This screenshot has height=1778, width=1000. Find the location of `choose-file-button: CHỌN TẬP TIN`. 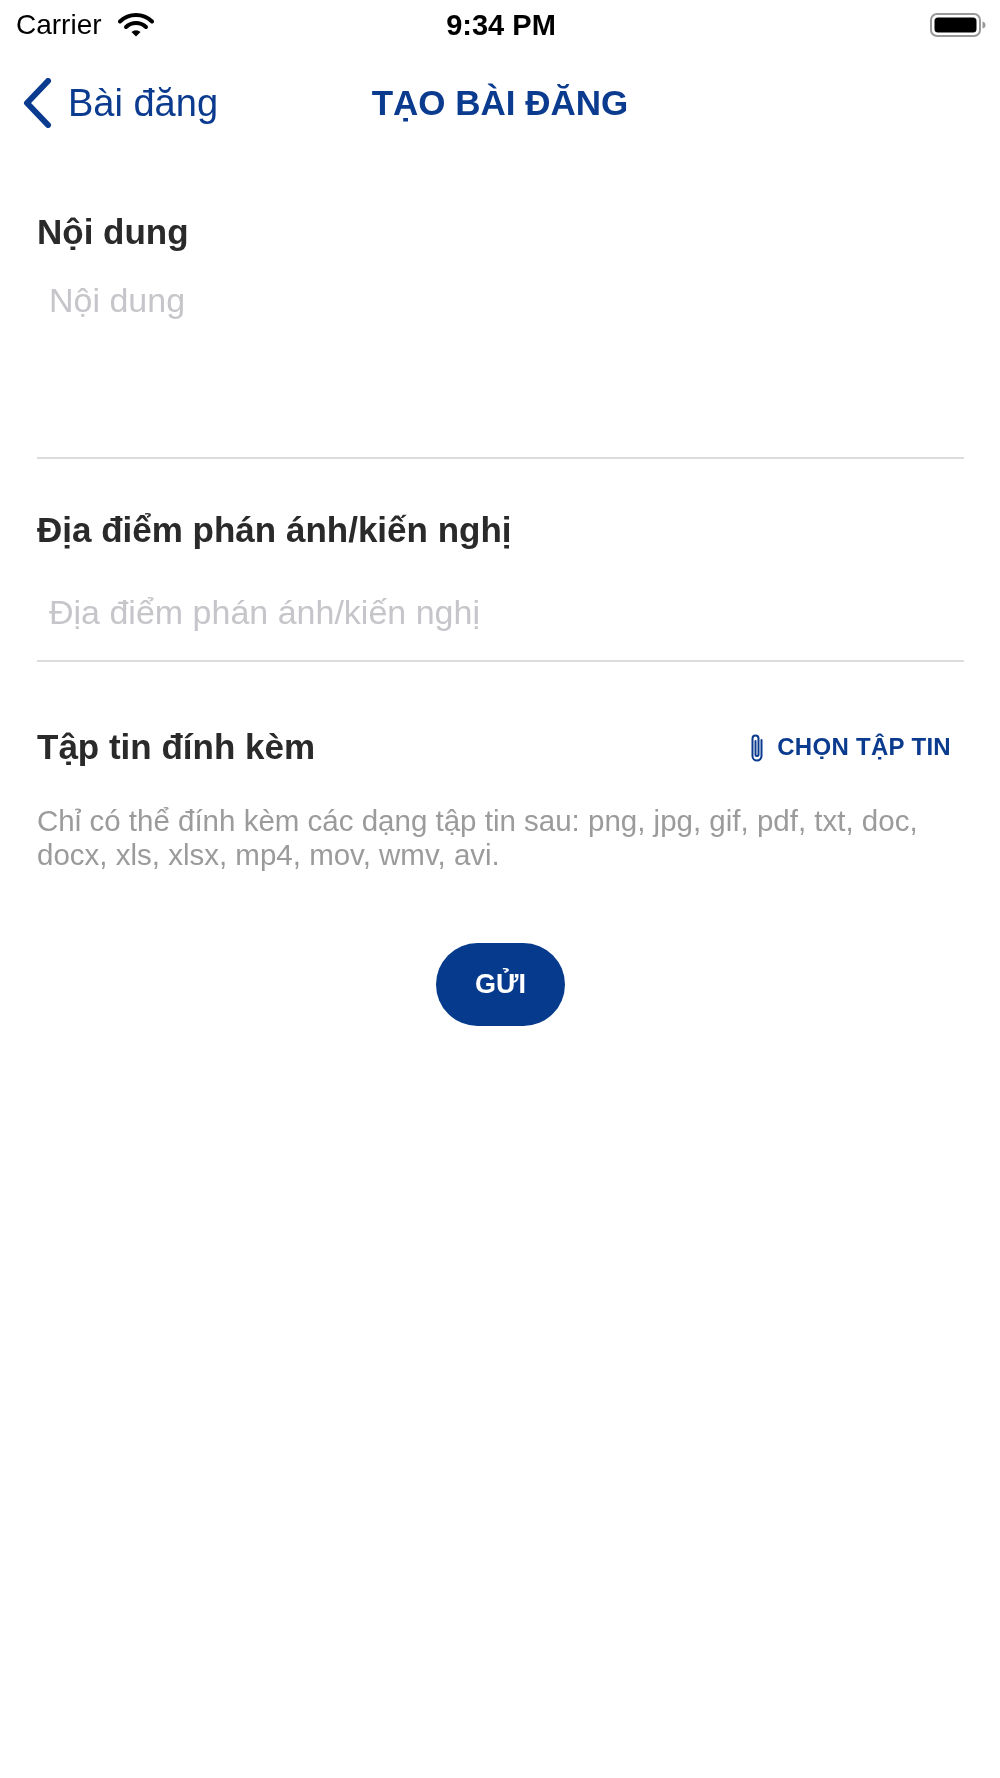

choose-file-button: CHỌN TẬP TIN is located at coordinates (850, 747).